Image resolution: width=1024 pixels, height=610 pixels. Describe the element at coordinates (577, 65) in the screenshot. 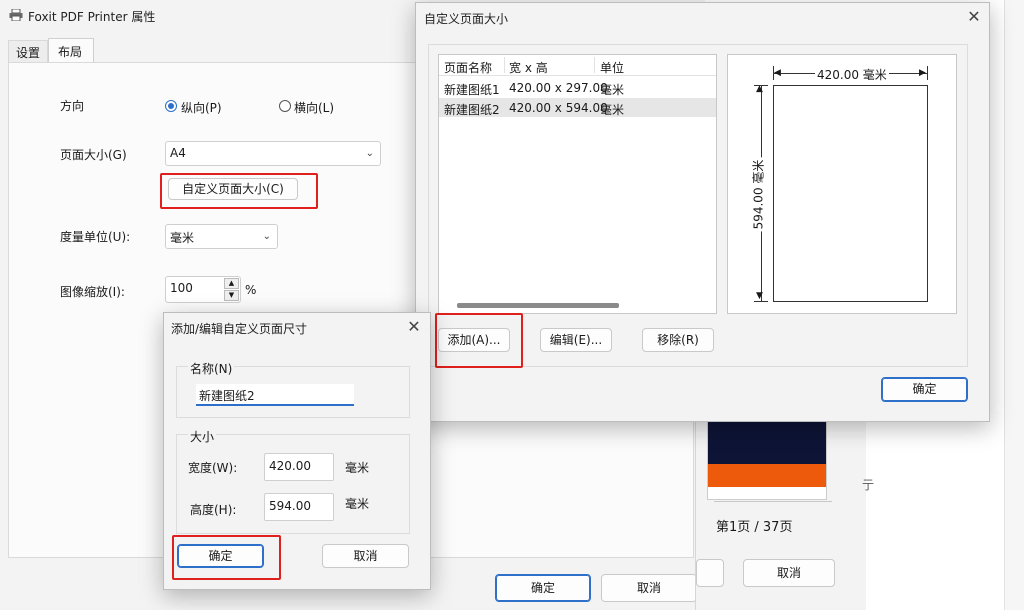

I see `list-header: 页面名称 宽 x 高 单位` at that location.